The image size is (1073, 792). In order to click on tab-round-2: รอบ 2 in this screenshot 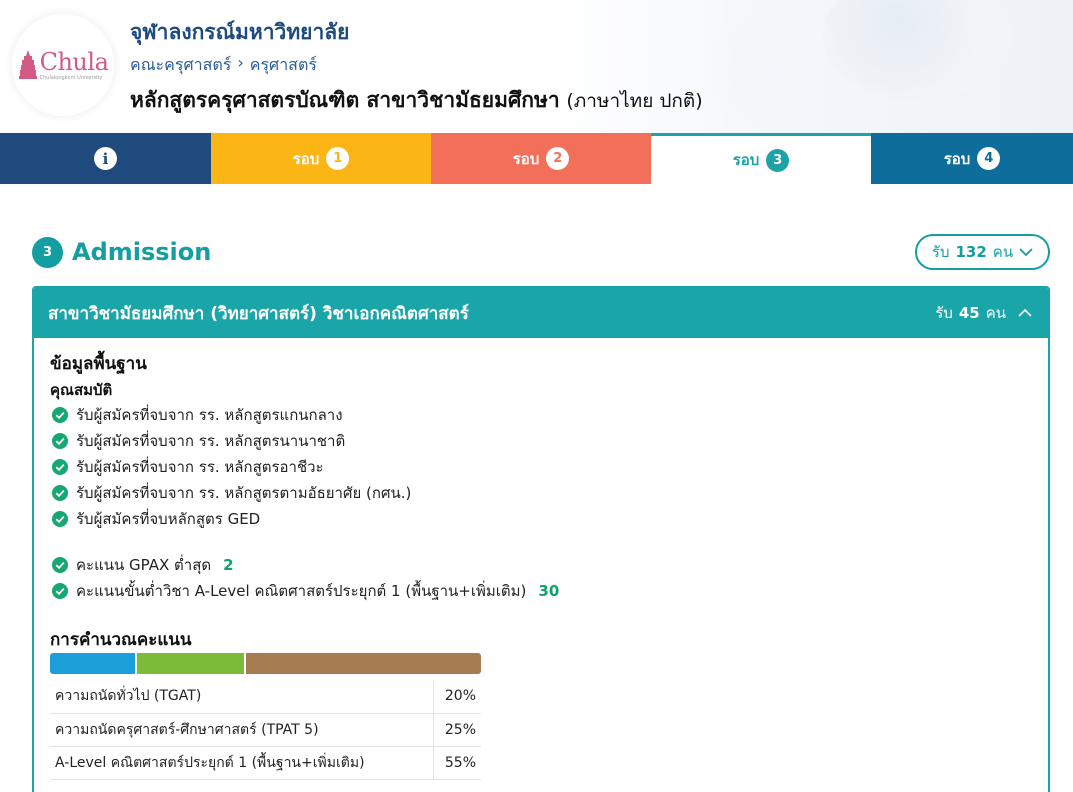, I will do `click(541, 158)`.